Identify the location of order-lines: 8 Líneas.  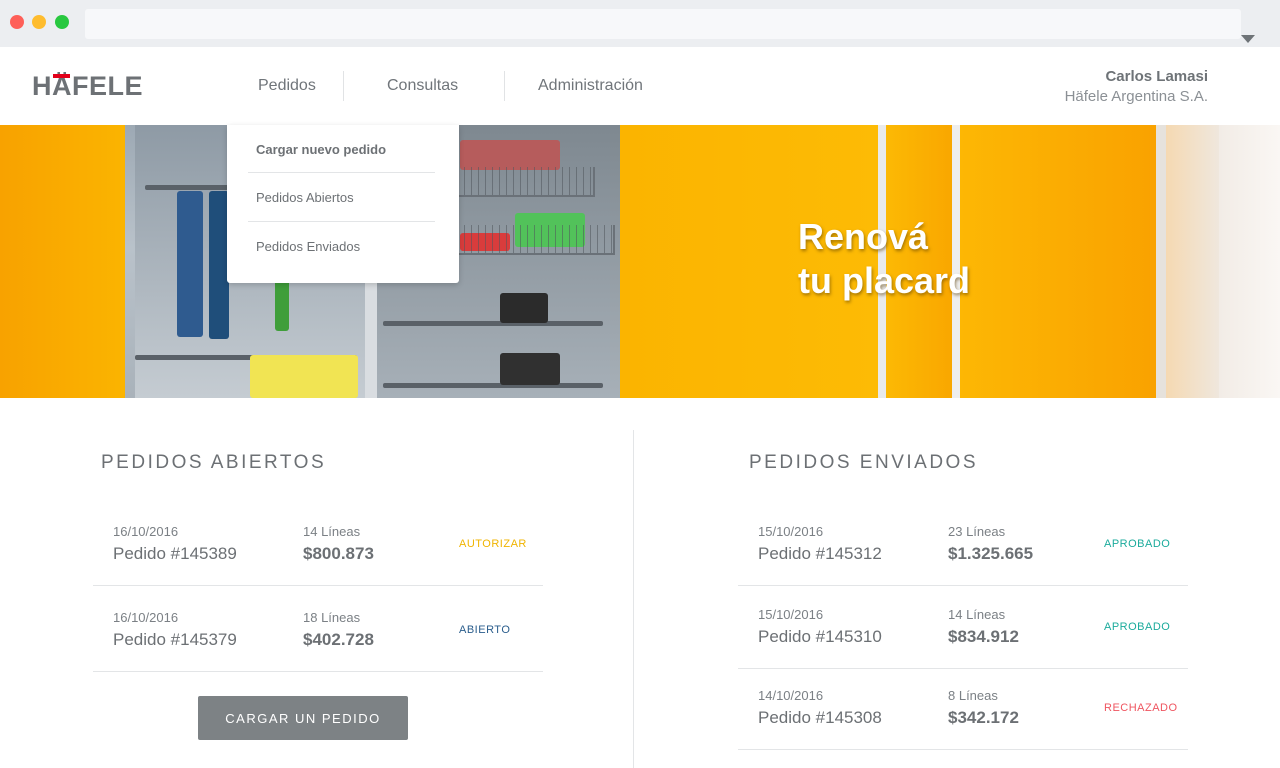
(973, 695).